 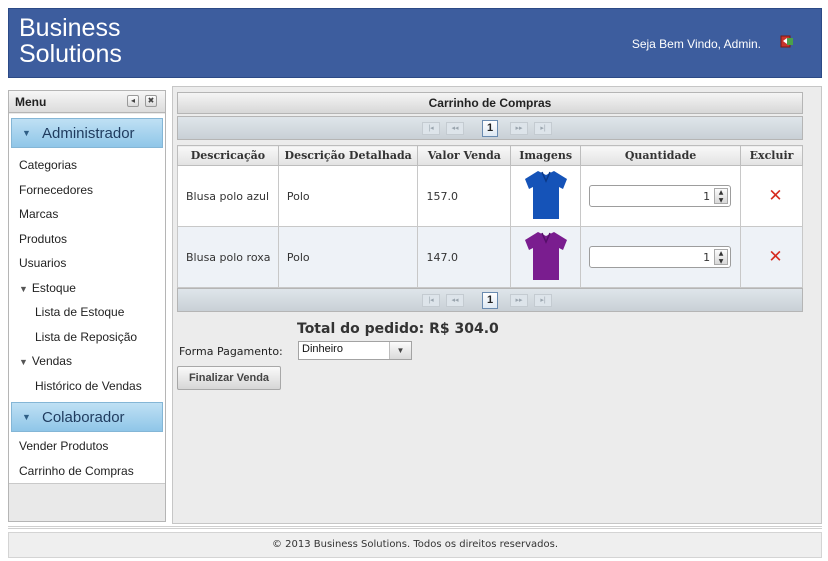 I want to click on shirt-purple-image, so click(x=545, y=255).